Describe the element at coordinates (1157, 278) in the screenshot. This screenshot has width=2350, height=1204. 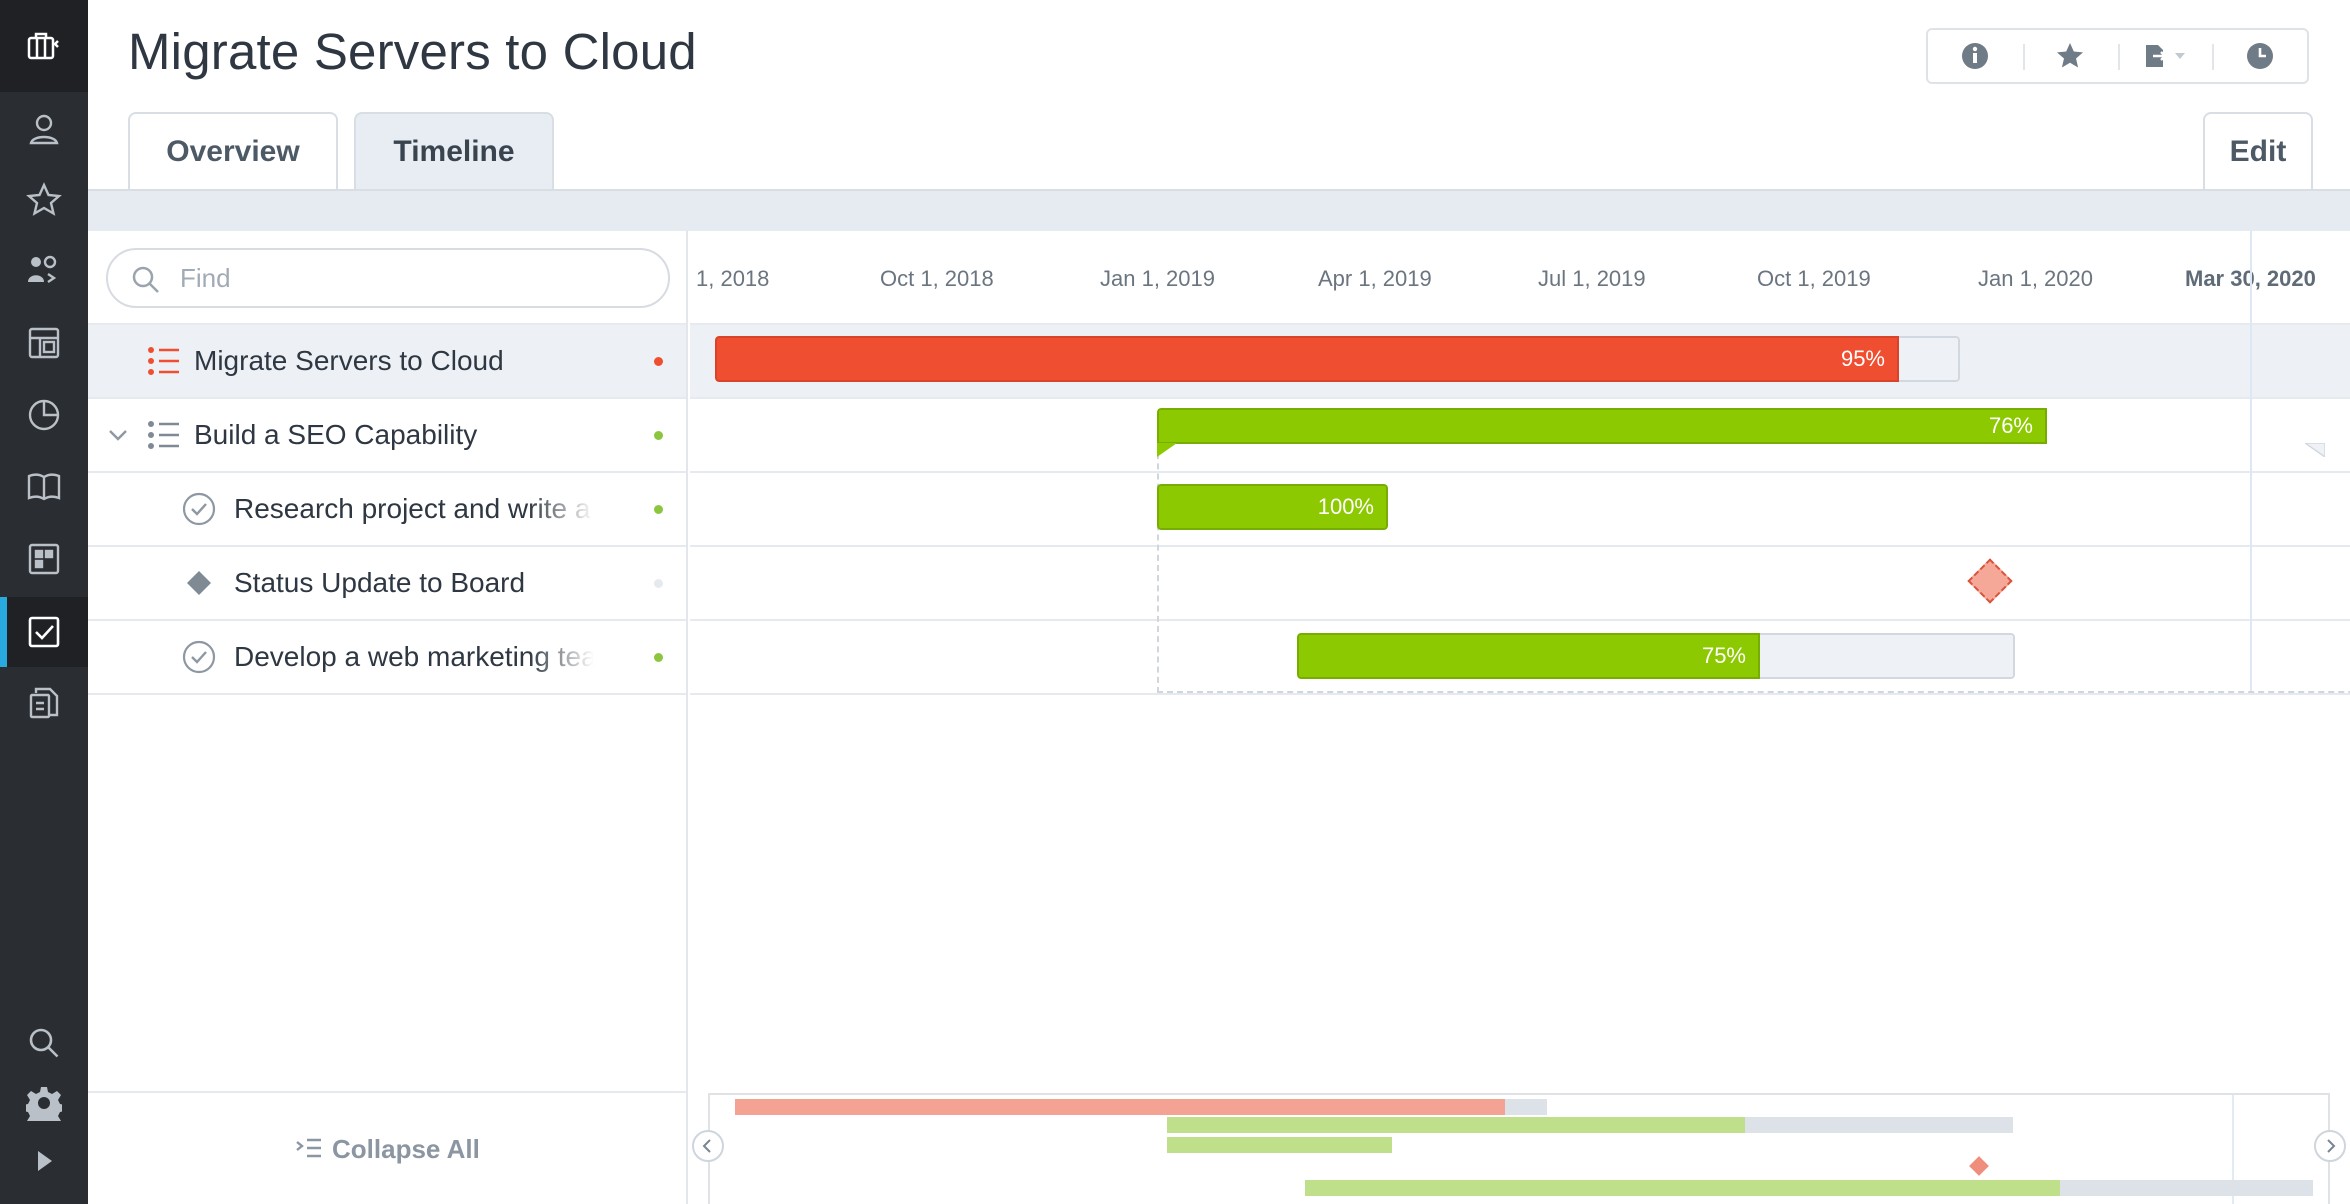
I see `axis-tick: Jan 1, 2019` at that location.